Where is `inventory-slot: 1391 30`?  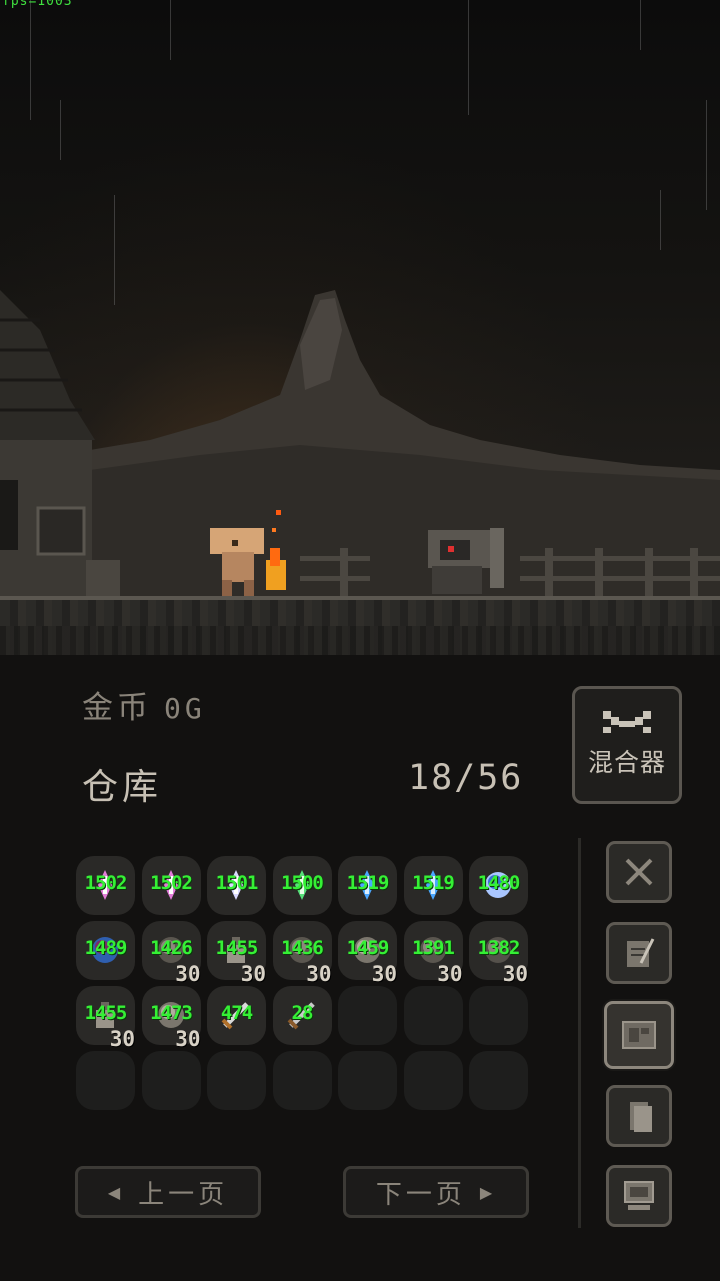
inventory-slot: 1391 30 is located at coordinates (433, 953).